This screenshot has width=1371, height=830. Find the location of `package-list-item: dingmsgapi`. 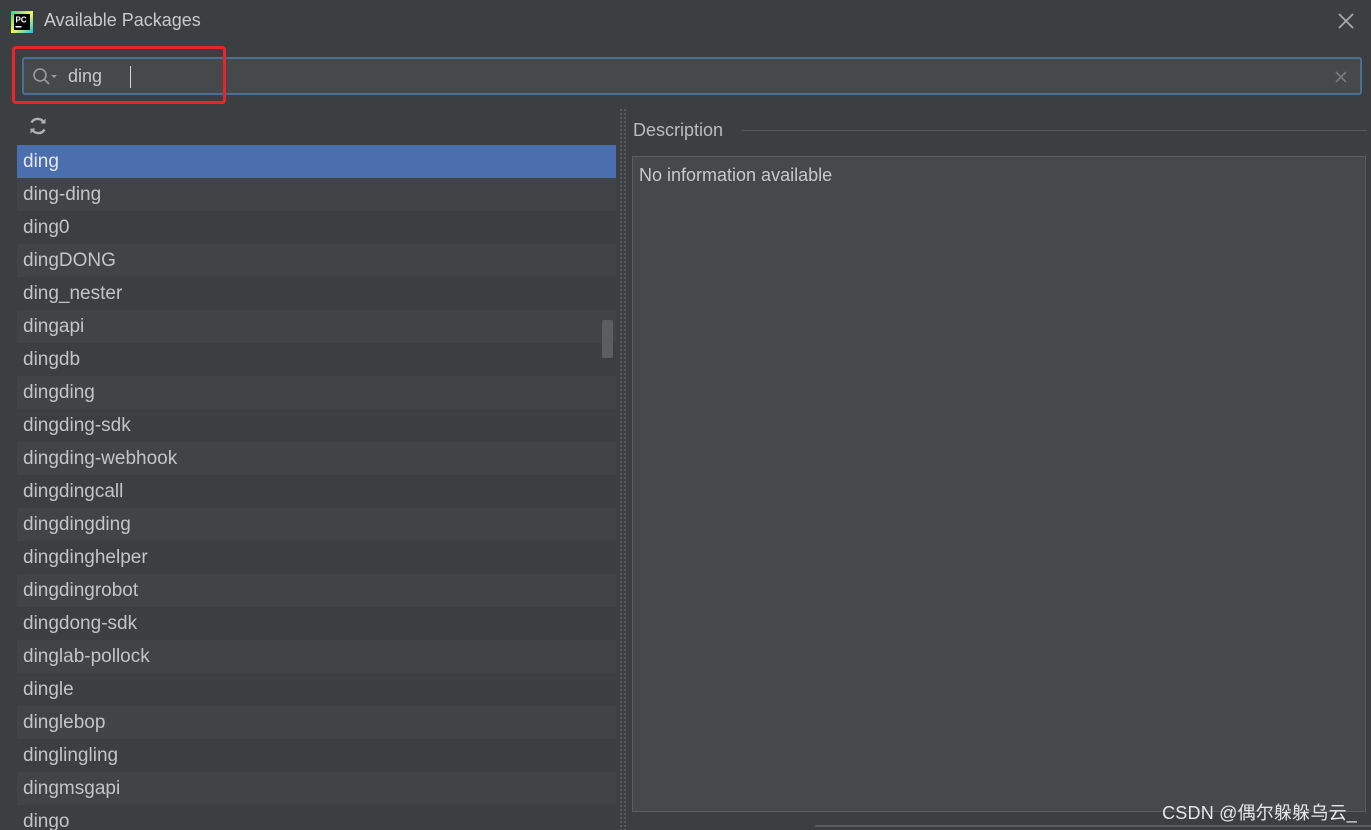

package-list-item: dingmsgapi is located at coordinates (316, 788).